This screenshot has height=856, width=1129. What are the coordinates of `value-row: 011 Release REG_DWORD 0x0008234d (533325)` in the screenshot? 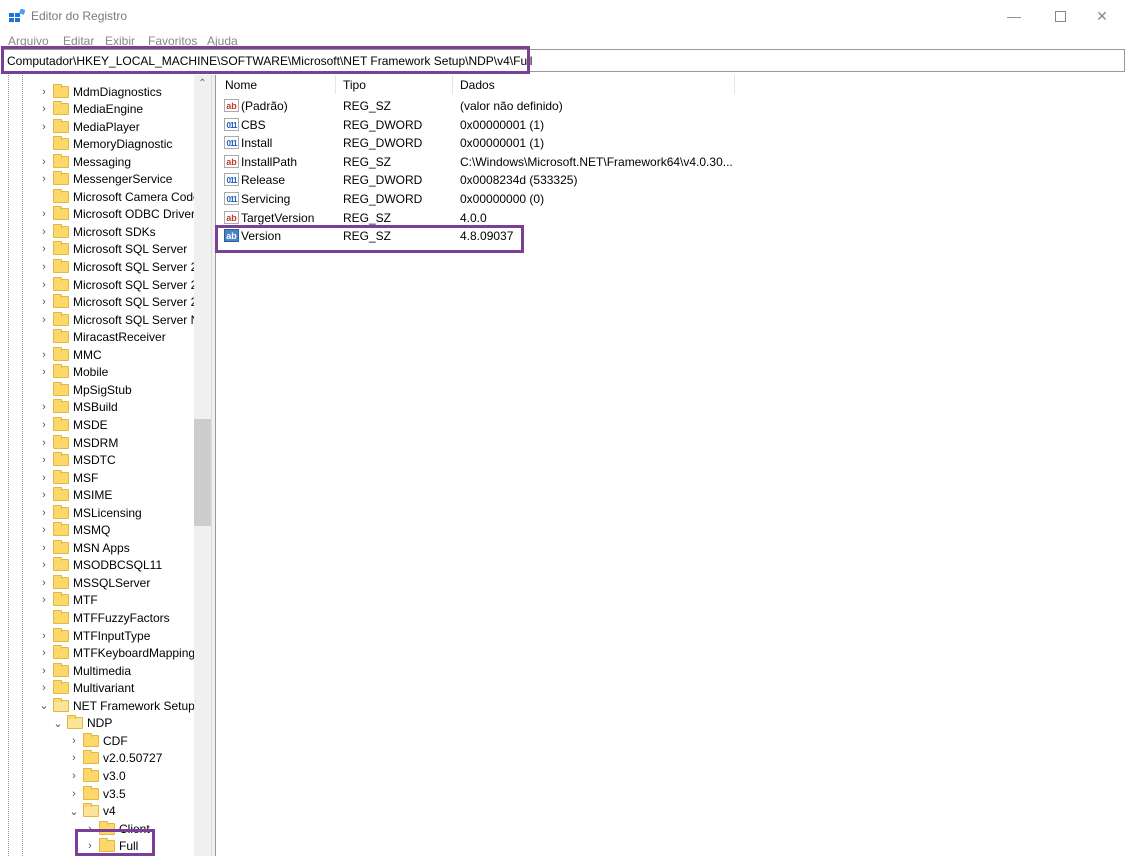 It's located at (666, 180).